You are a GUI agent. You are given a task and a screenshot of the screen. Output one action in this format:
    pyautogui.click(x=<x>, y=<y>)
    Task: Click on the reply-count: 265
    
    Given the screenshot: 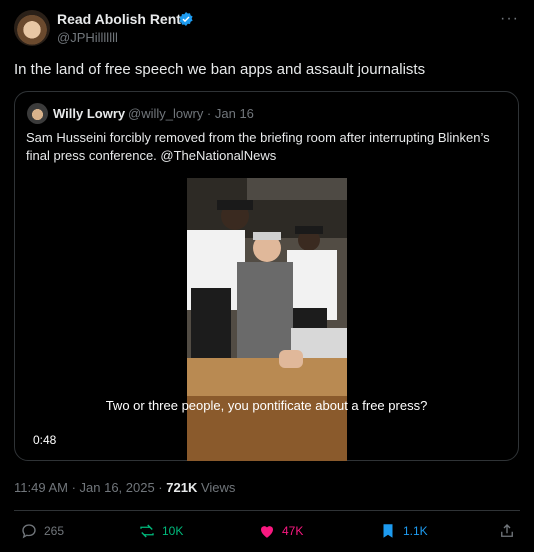 What is the action you would take?
    pyautogui.click(x=54, y=531)
    